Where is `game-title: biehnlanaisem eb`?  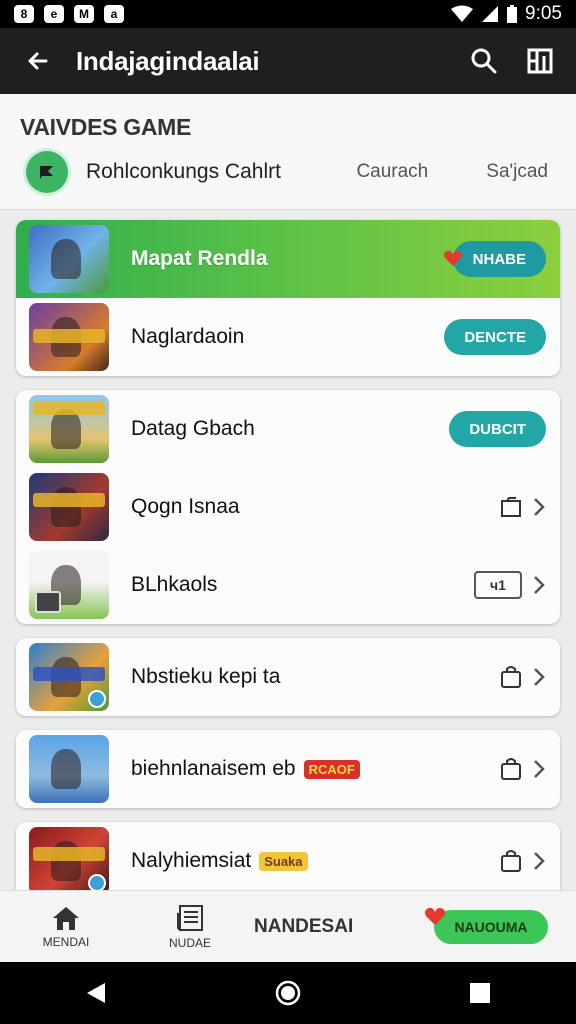
game-title: biehnlanaisem eb is located at coordinates (213, 768).